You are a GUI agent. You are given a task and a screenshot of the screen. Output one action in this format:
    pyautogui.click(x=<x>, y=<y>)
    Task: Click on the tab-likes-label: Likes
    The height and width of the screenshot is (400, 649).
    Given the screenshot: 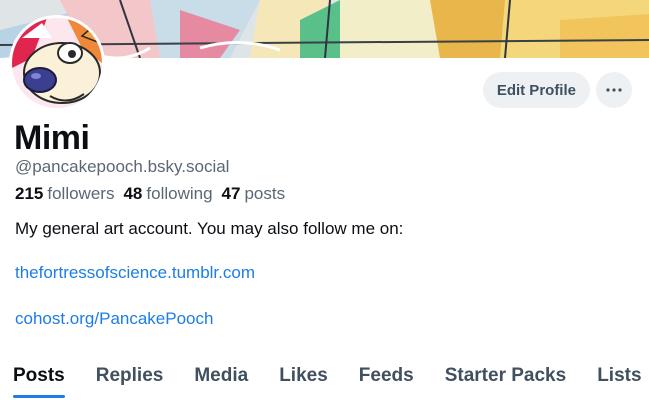 What is the action you would take?
    pyautogui.click(x=303, y=375)
    